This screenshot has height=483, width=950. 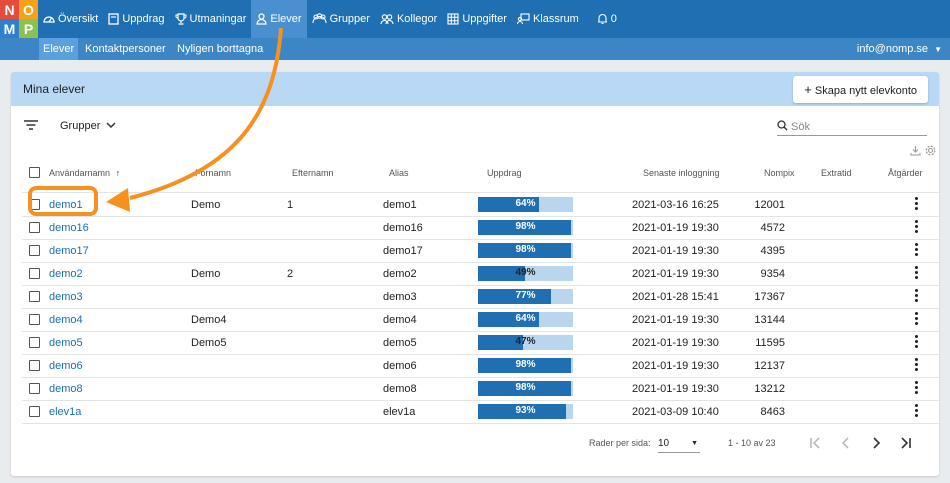 What do you see at coordinates (403, 251) in the screenshot?
I see `alias-cell: demo17` at bounding box center [403, 251].